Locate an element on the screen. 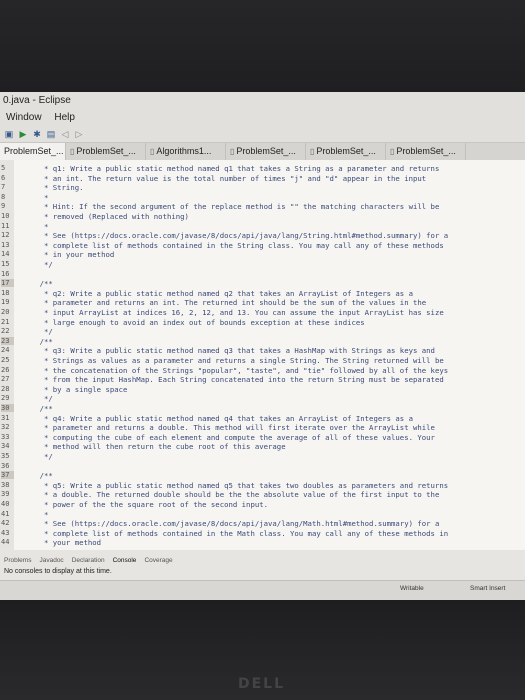  line-number: 32 is located at coordinates (5, 427).